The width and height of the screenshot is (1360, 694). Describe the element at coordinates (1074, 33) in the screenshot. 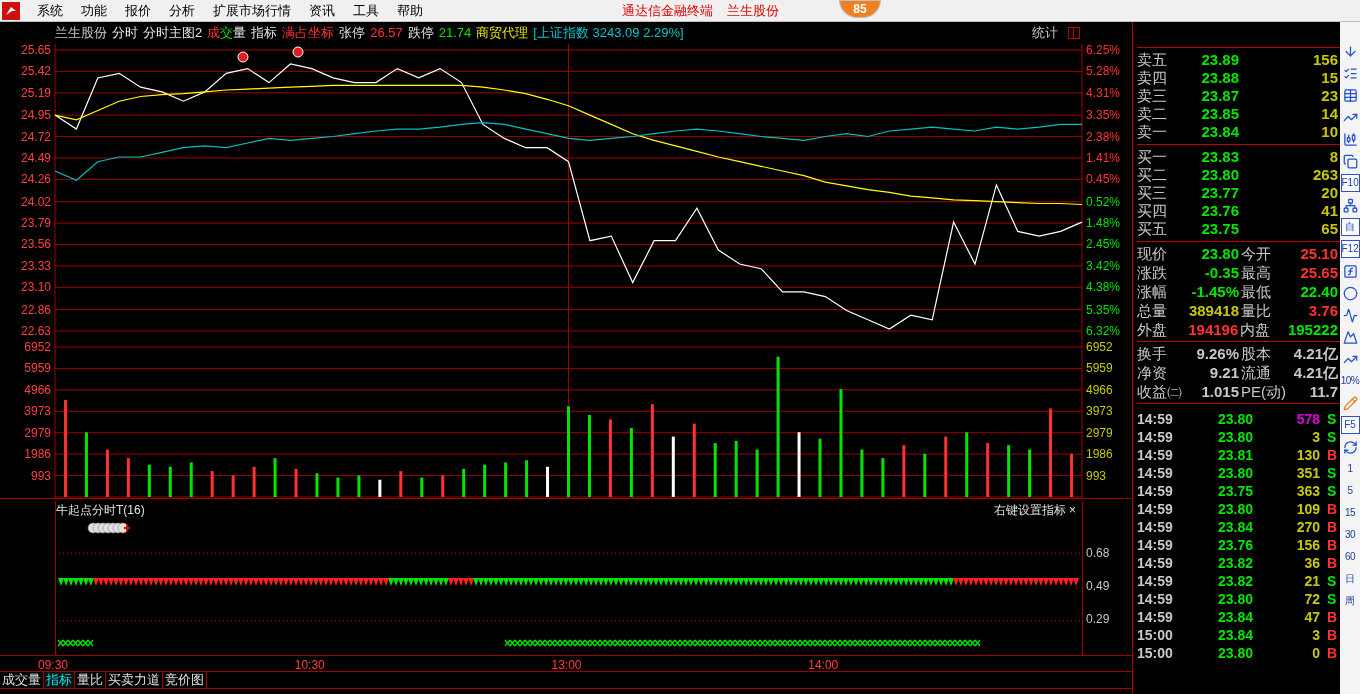

I see `panel-toggle-icon` at that location.